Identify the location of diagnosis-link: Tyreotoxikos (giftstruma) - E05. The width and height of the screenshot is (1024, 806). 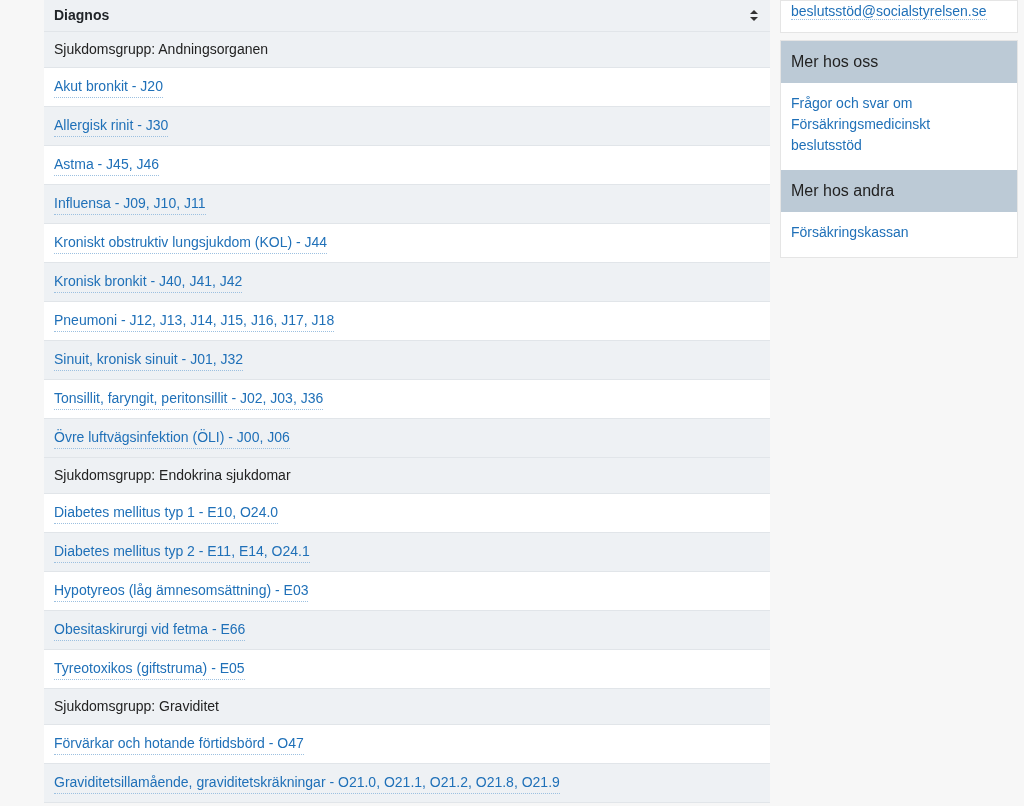
(149, 669).